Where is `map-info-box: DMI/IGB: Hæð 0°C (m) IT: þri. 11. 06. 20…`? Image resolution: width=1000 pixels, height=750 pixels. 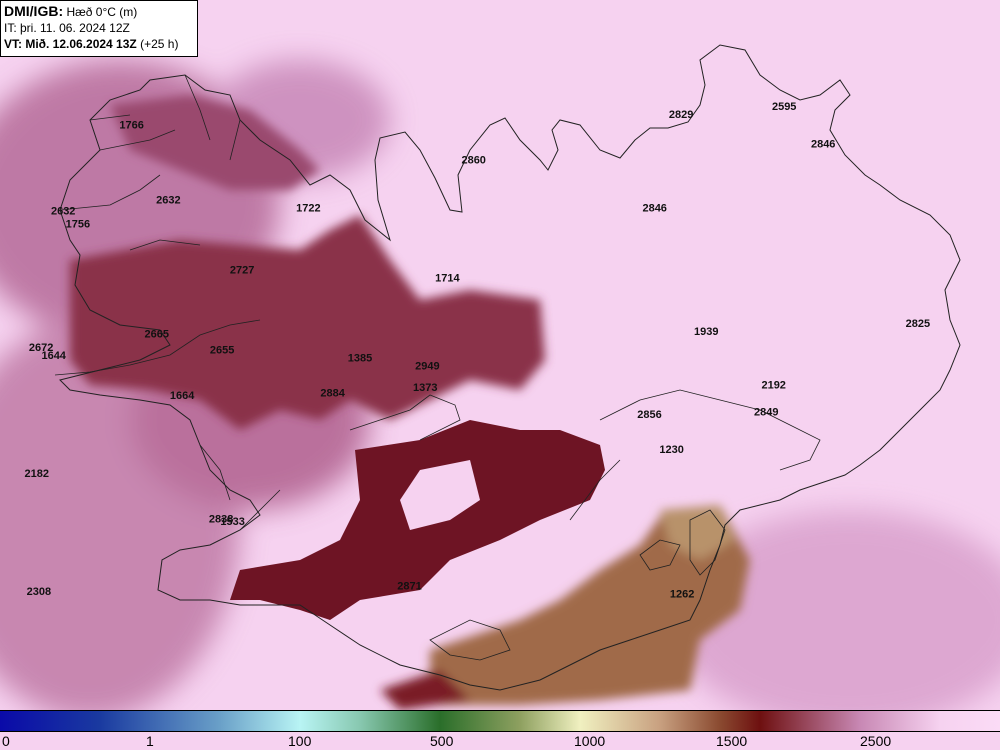
map-info-box: DMI/IGB: Hæð 0°C (m) IT: þri. 11. 06. 20… is located at coordinates (99, 28).